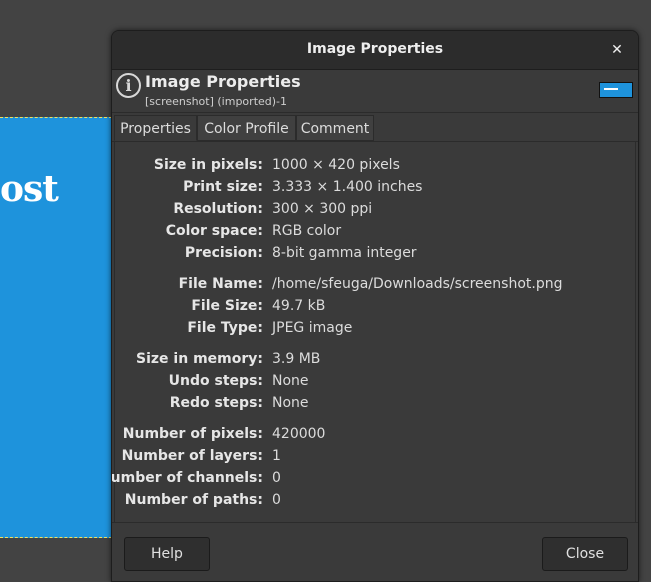 Image resolution: width=651 pixels, height=582 pixels. What do you see at coordinates (375, 434) in the screenshot?
I see `property-row: Number of pixels: 420000` at bounding box center [375, 434].